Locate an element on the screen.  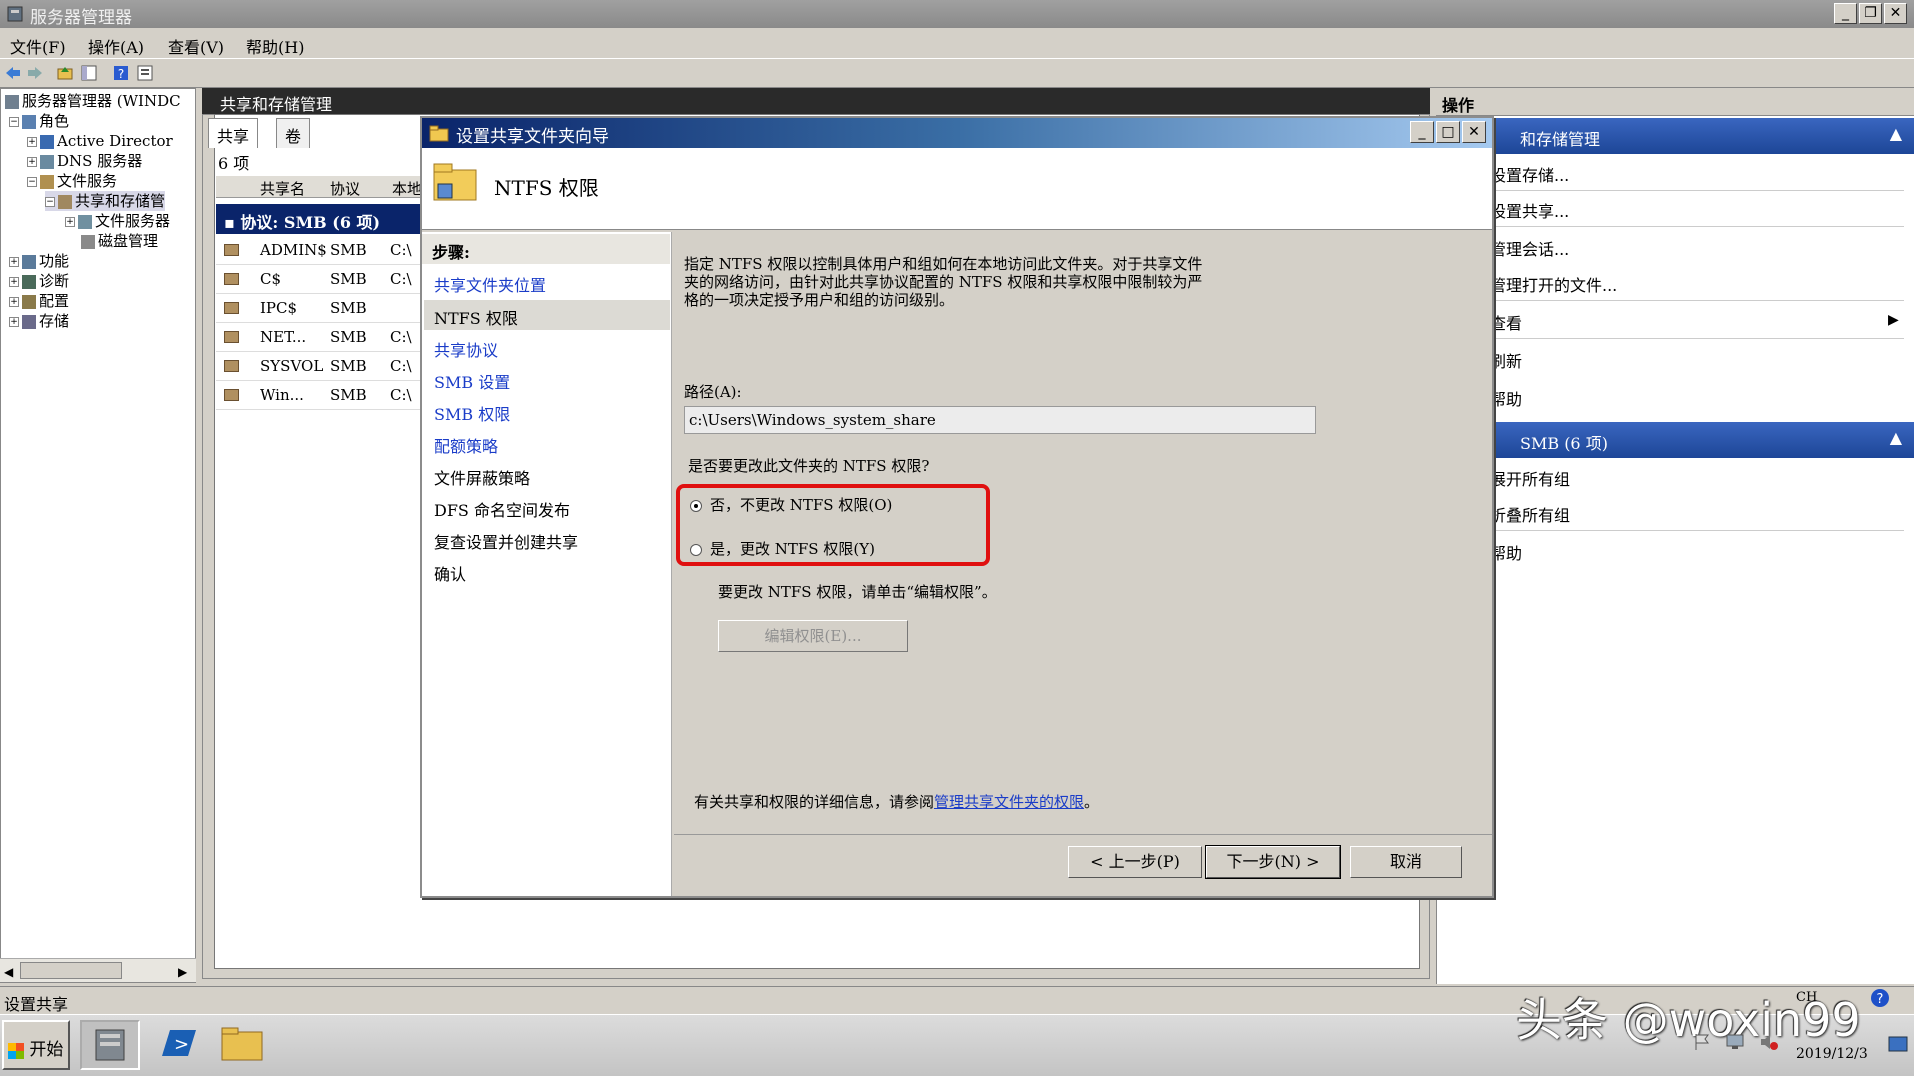
col-protocol: 协议 is located at coordinates (345, 188).